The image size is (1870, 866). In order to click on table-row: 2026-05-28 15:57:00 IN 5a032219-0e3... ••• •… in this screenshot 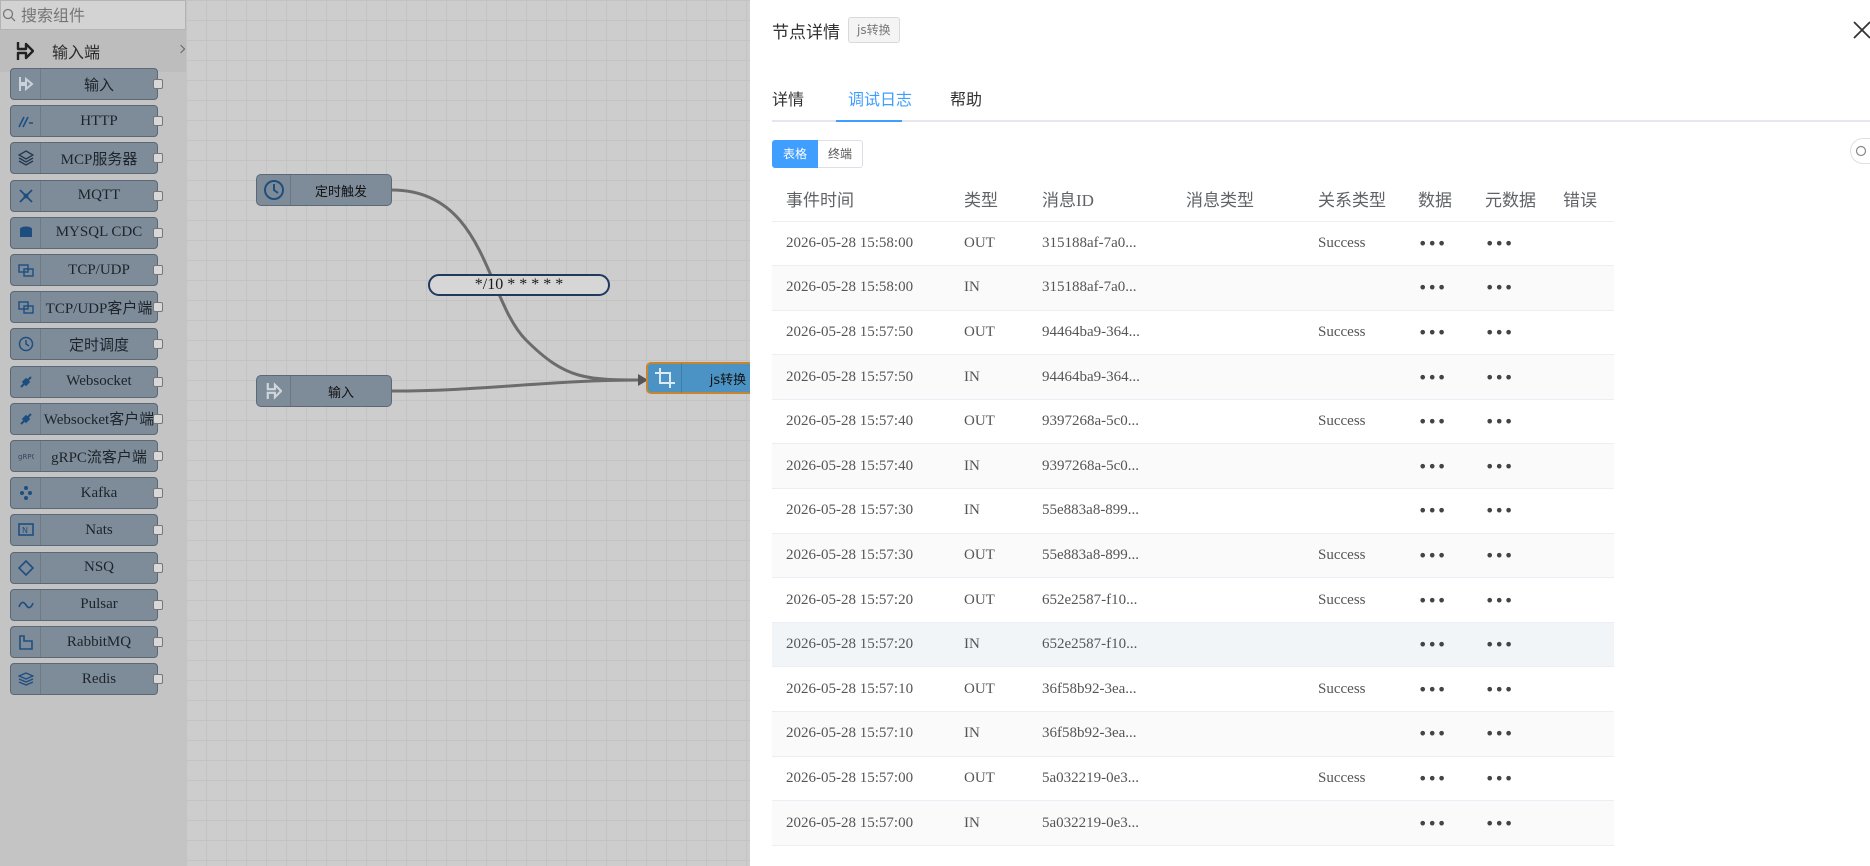, I will do `click(1193, 823)`.